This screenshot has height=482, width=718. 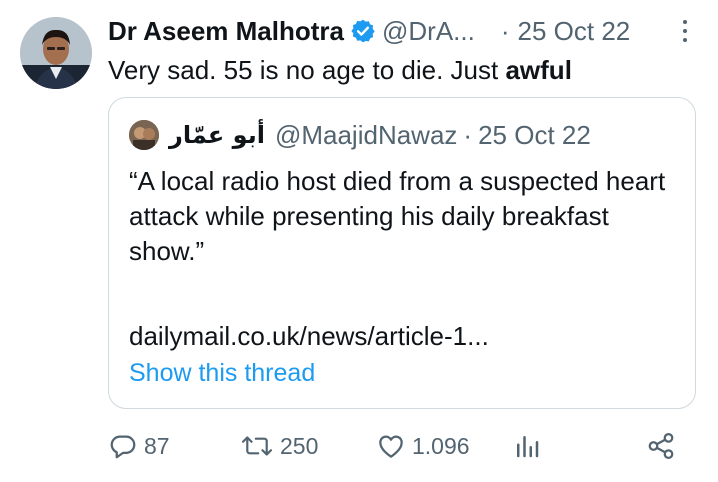 I want to click on quoted-author-name: أبو عمّار, so click(x=217, y=135).